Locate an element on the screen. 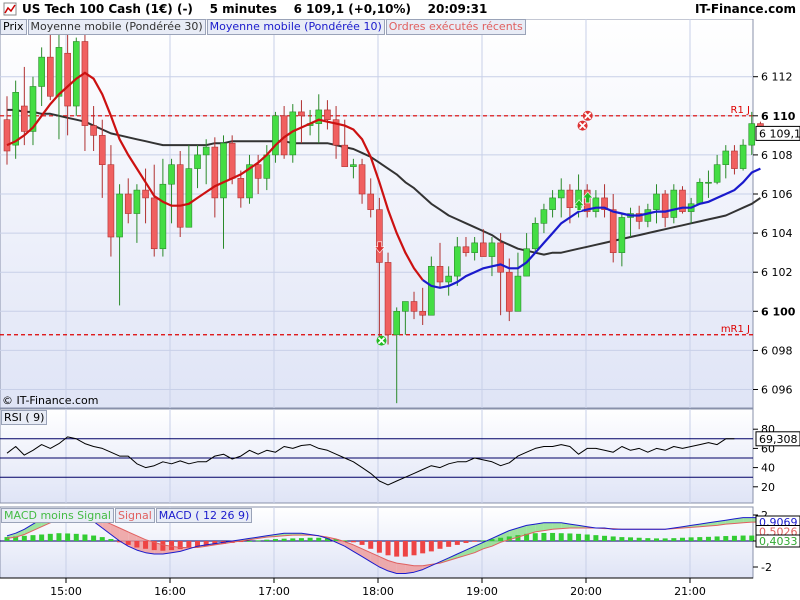  legend-macd: MACD ( 12 26 9) is located at coordinates (204, 515).